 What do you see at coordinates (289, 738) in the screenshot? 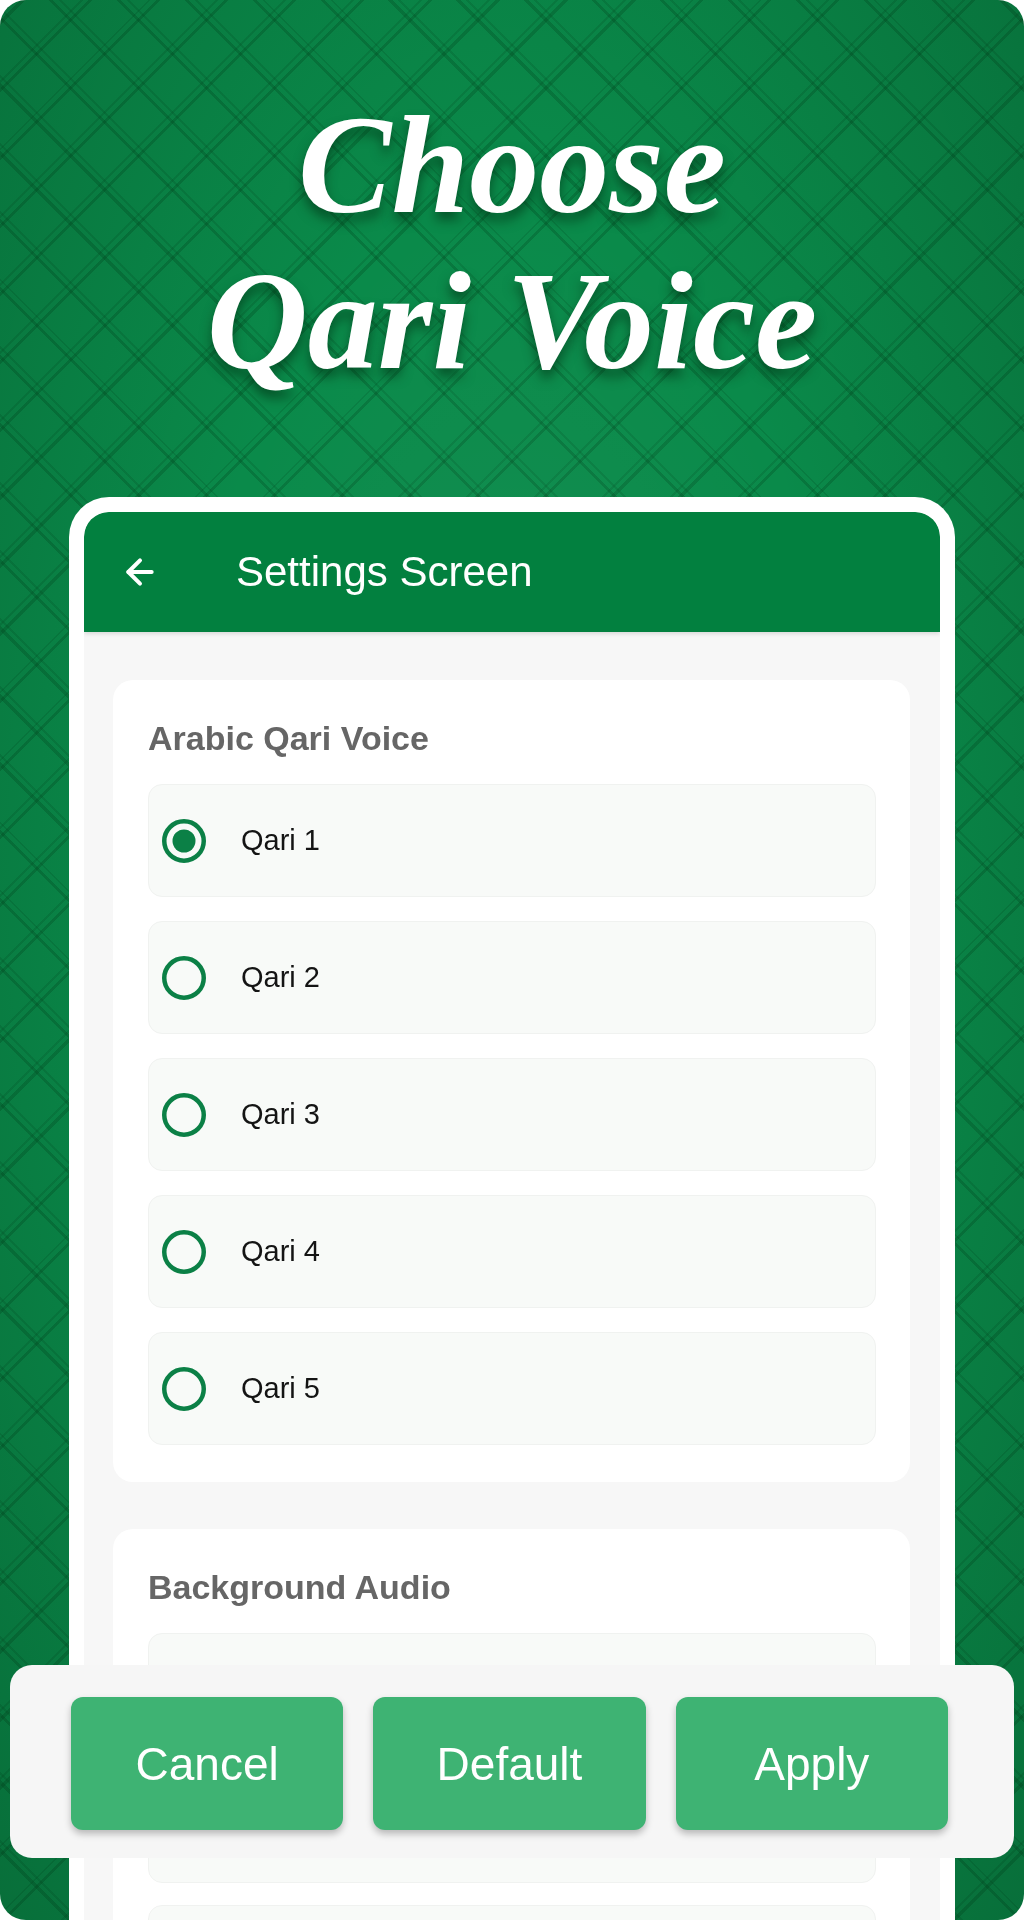
I see `section-title: Arabic Qari Voice` at bounding box center [289, 738].